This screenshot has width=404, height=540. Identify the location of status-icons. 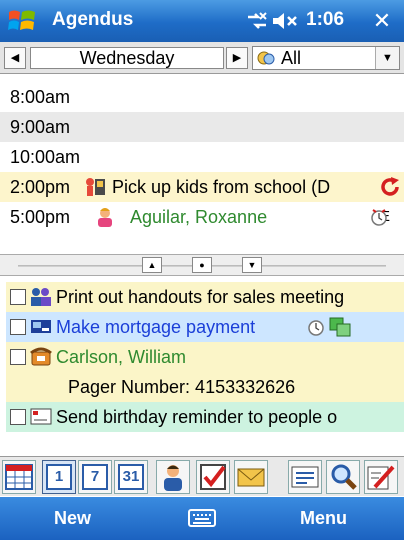
(272, 21).